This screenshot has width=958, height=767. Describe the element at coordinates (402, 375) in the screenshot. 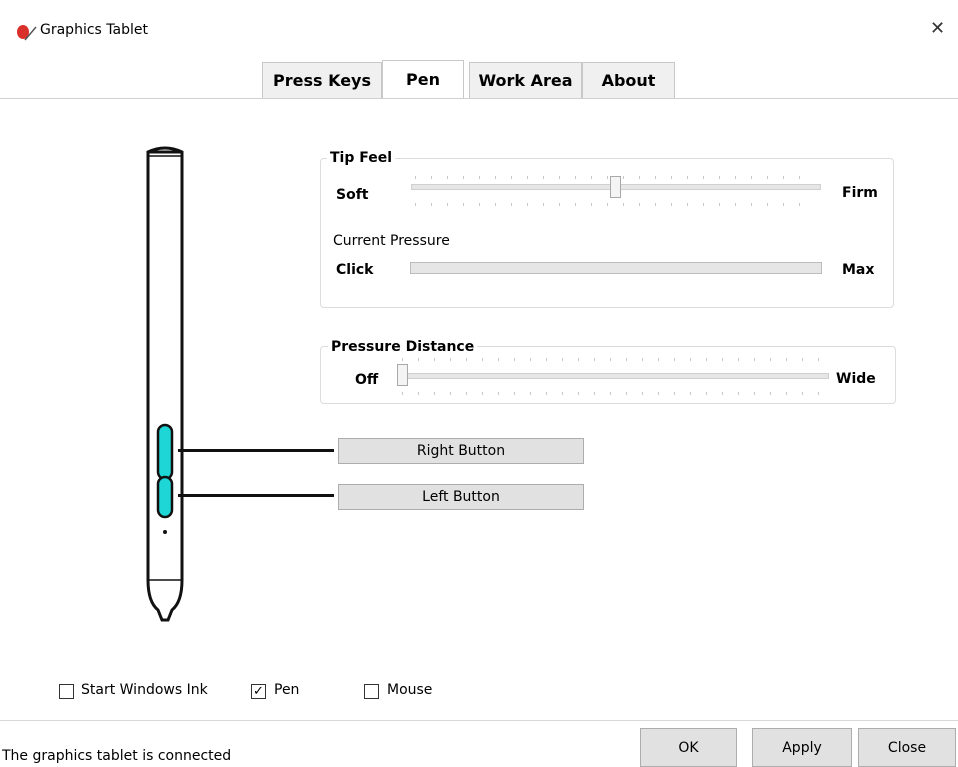

I see `pressure-distance-slider-thumb` at that location.